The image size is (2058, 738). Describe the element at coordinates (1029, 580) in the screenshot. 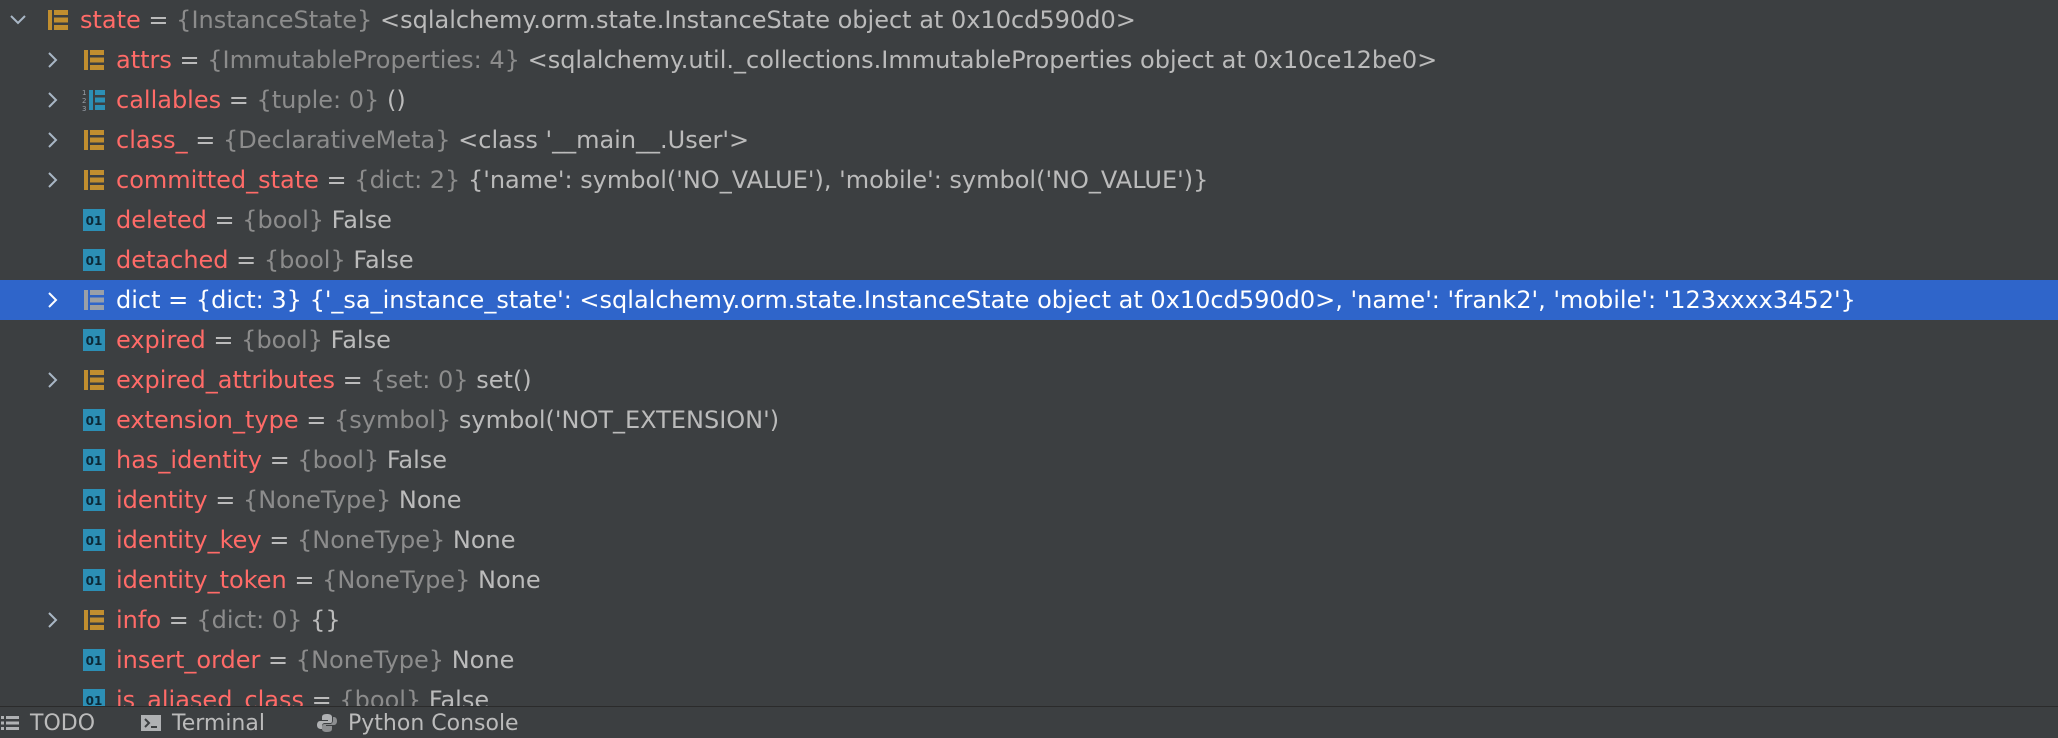

I see `tree-row-identity-token: 01 identity_token = {NoneType} None` at that location.